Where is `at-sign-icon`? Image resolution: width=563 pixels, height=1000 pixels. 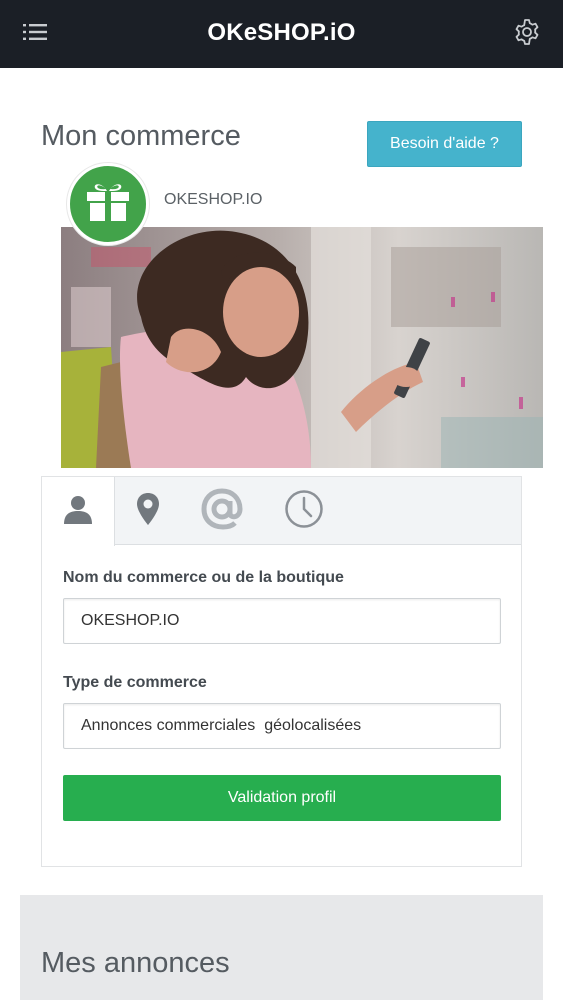
at-sign-icon is located at coordinates (222, 511).